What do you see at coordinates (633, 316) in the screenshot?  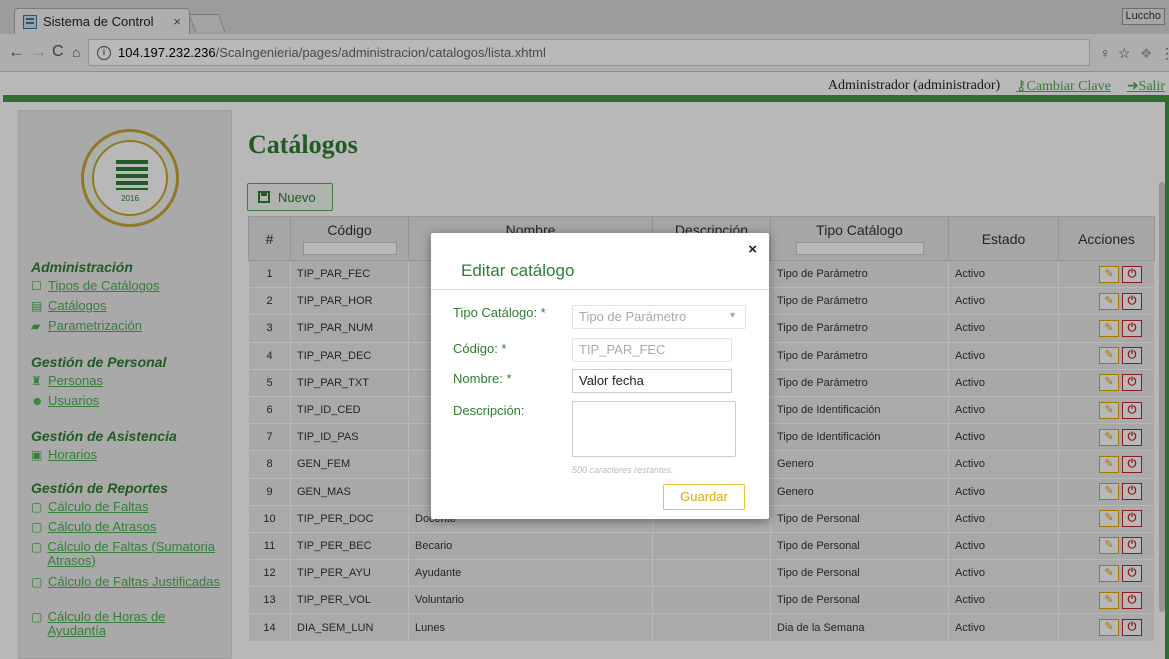 I see `tipo-catalogo-value: Tipo de Parámetro` at bounding box center [633, 316].